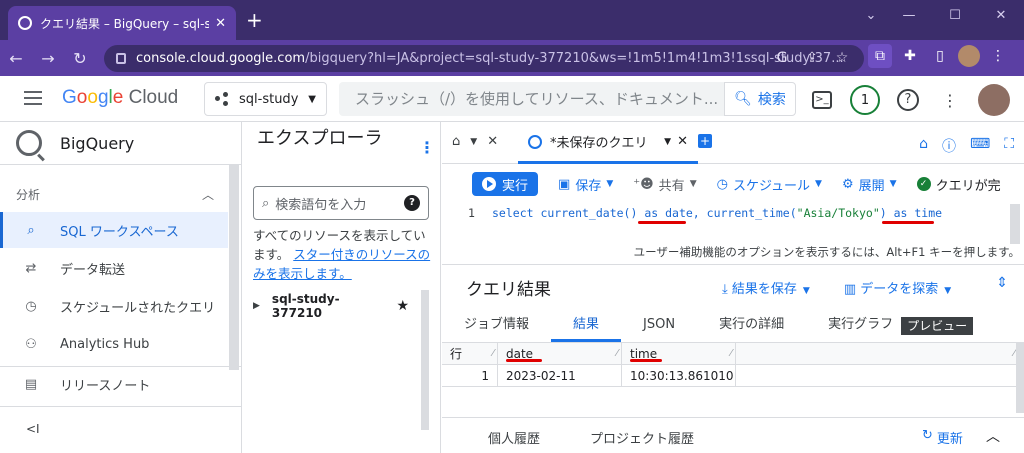  Describe the element at coordinates (679, 354) in the screenshot. I see `column-header-time: time` at that location.